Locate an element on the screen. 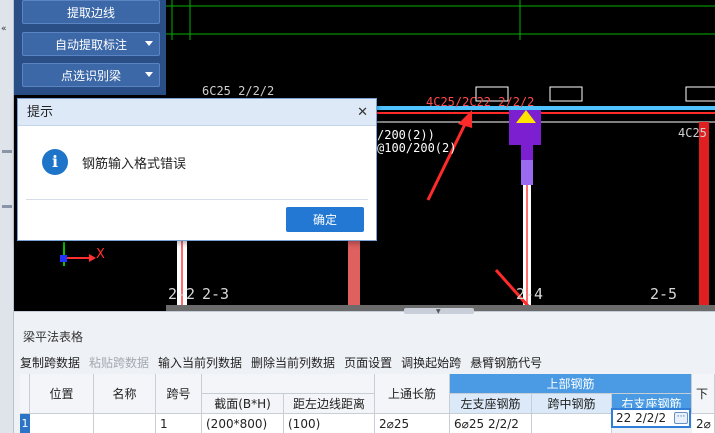 This screenshot has height=433, width=715. axis-x-label: X is located at coordinates (100, 254).